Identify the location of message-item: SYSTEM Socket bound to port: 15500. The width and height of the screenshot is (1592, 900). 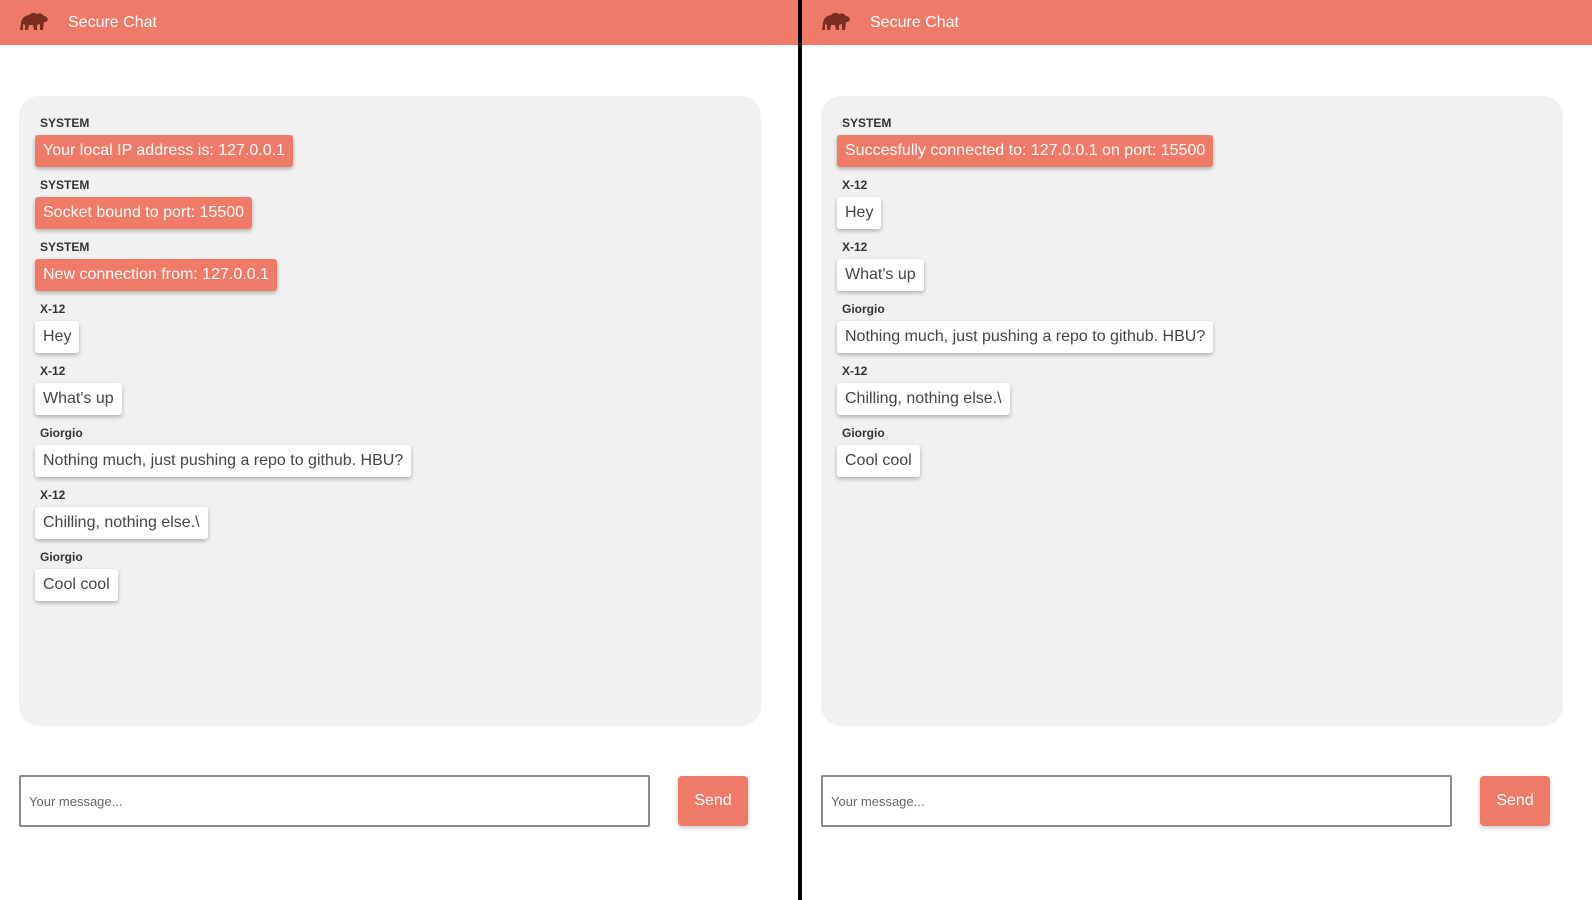
(391, 203).